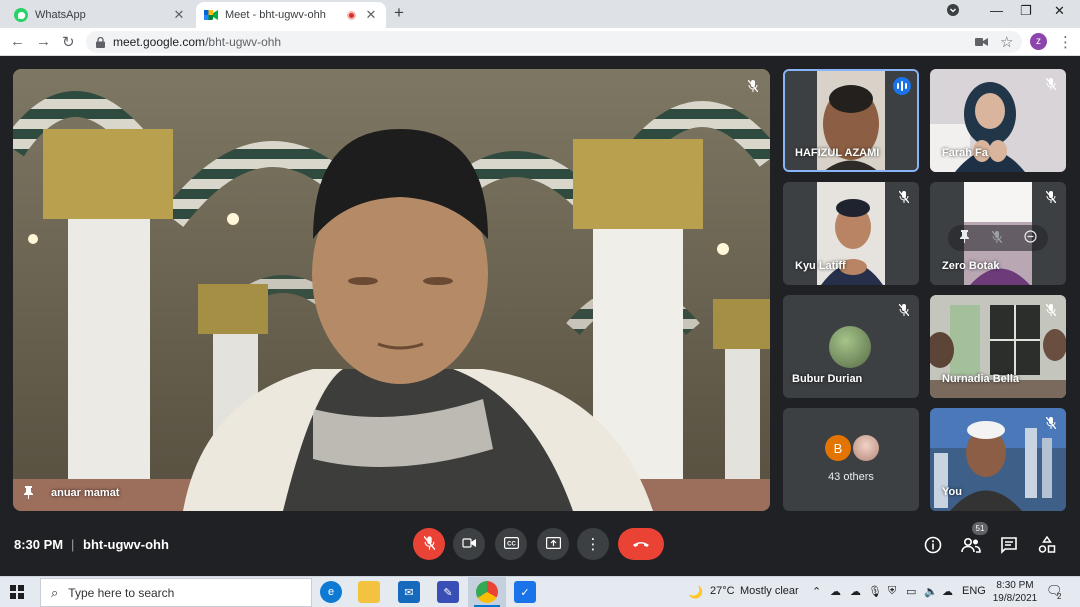 The height and width of the screenshot is (607, 1080). What do you see at coordinates (911, 591) in the screenshot?
I see `battery-icon: ▭` at bounding box center [911, 591].